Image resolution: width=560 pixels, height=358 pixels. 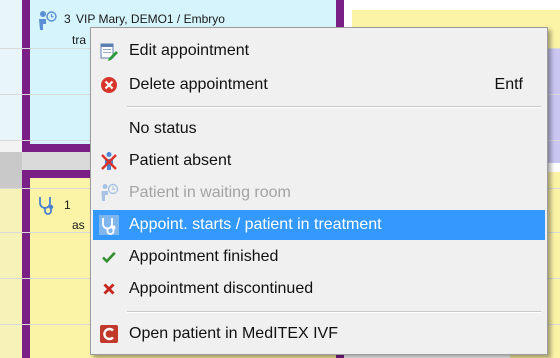 What do you see at coordinates (150, 19) in the screenshot?
I see `appointment-1-title: VIP Mary, DEMO1 / Embryo` at bounding box center [150, 19].